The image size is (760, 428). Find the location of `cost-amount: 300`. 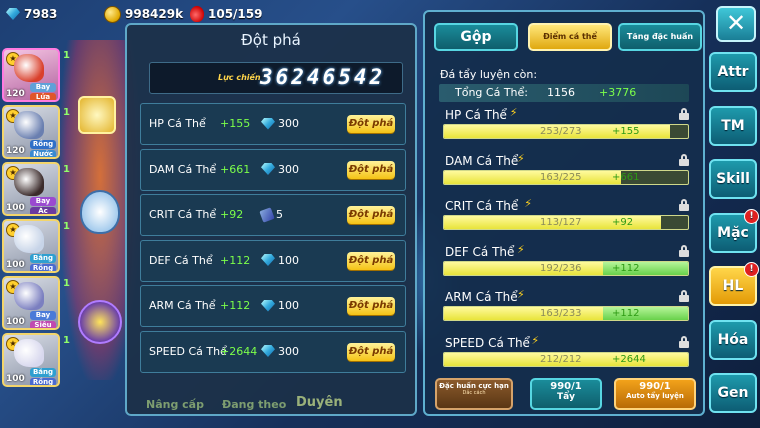

cost-amount: 300 is located at coordinates (288, 123).